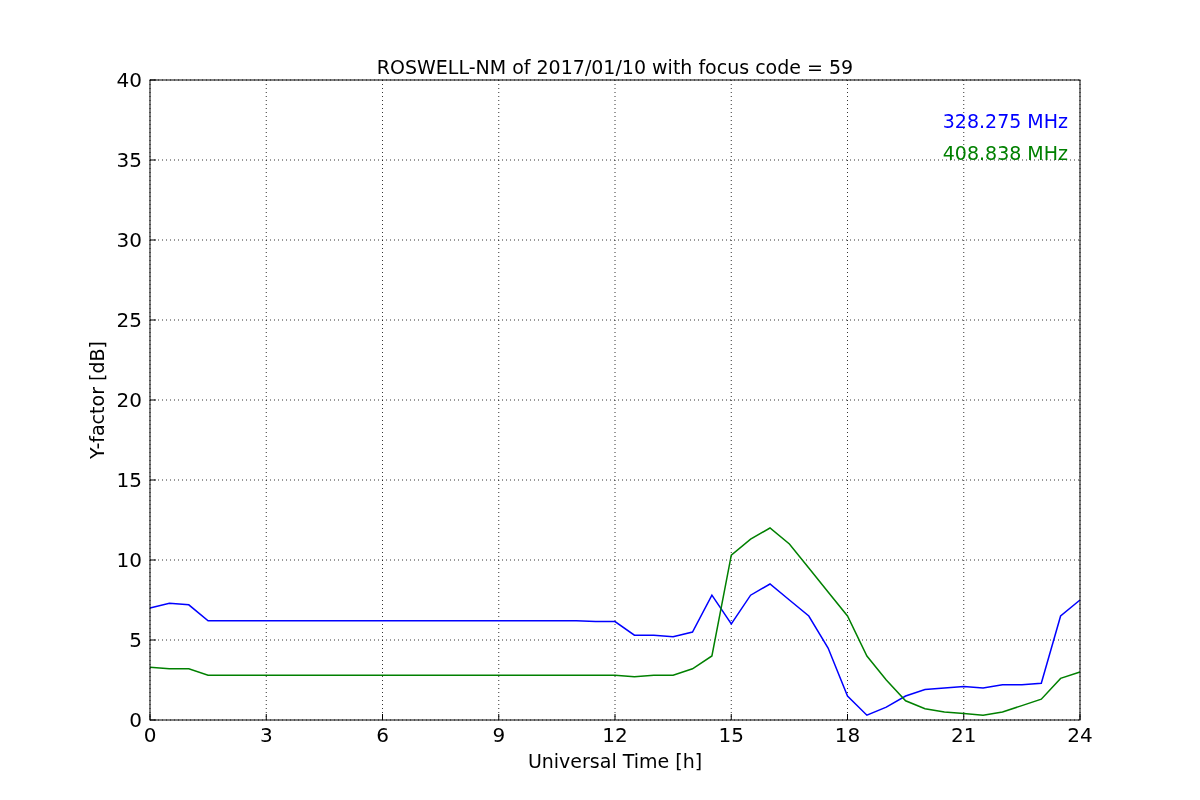  Describe the element at coordinates (129, 560) in the screenshot. I see `y-tick-label: 10` at that location.